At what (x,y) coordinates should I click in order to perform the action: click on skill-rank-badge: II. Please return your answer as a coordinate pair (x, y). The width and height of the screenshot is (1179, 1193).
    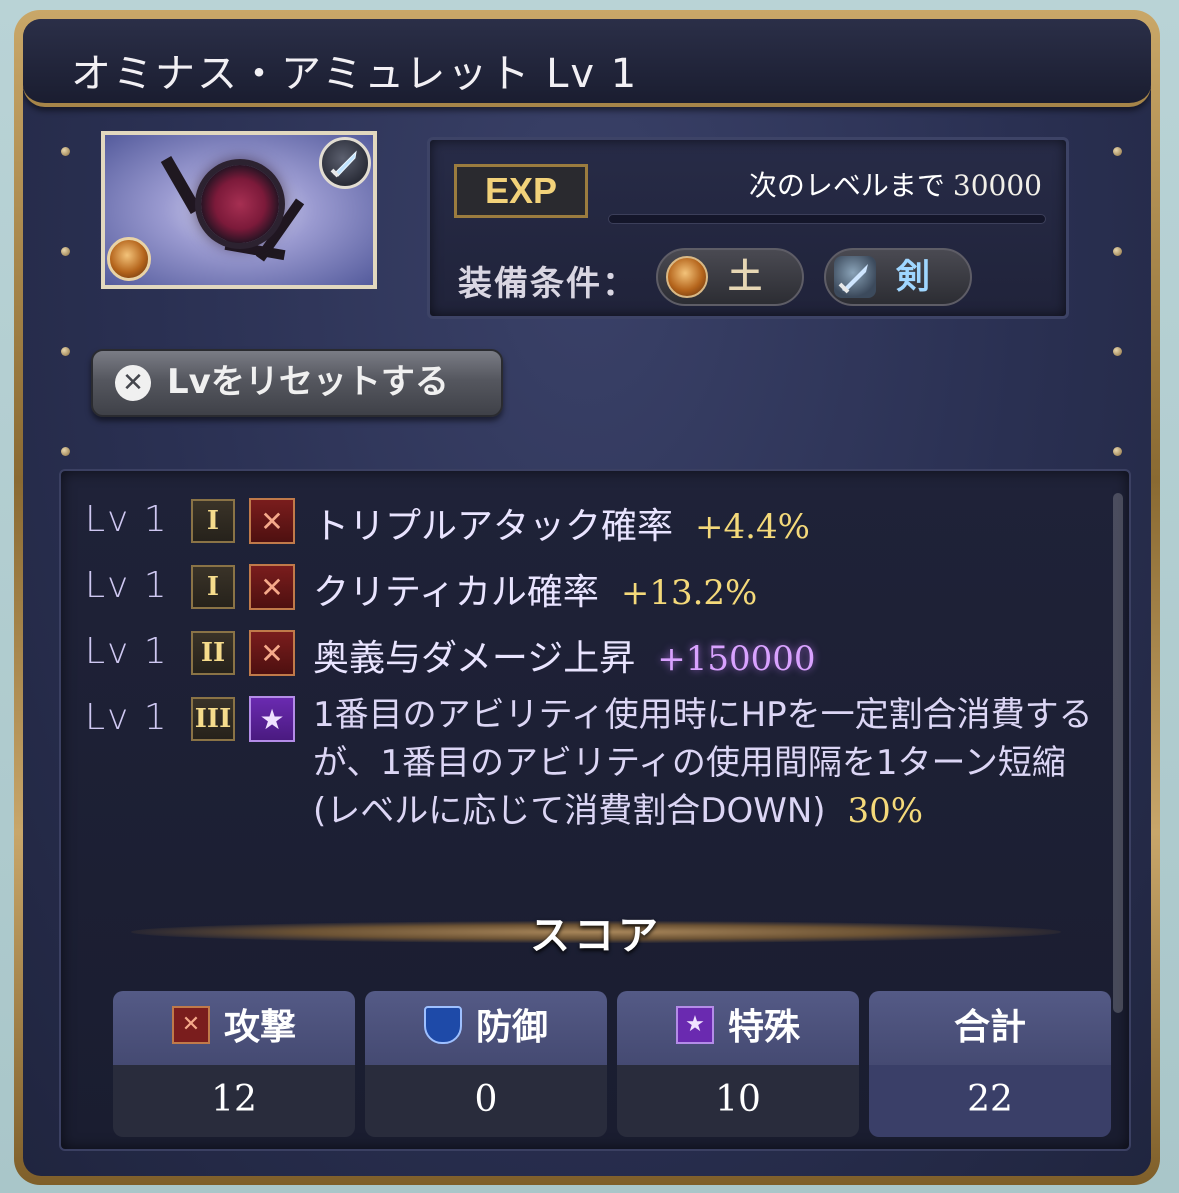
    Looking at the image, I should click on (213, 653).